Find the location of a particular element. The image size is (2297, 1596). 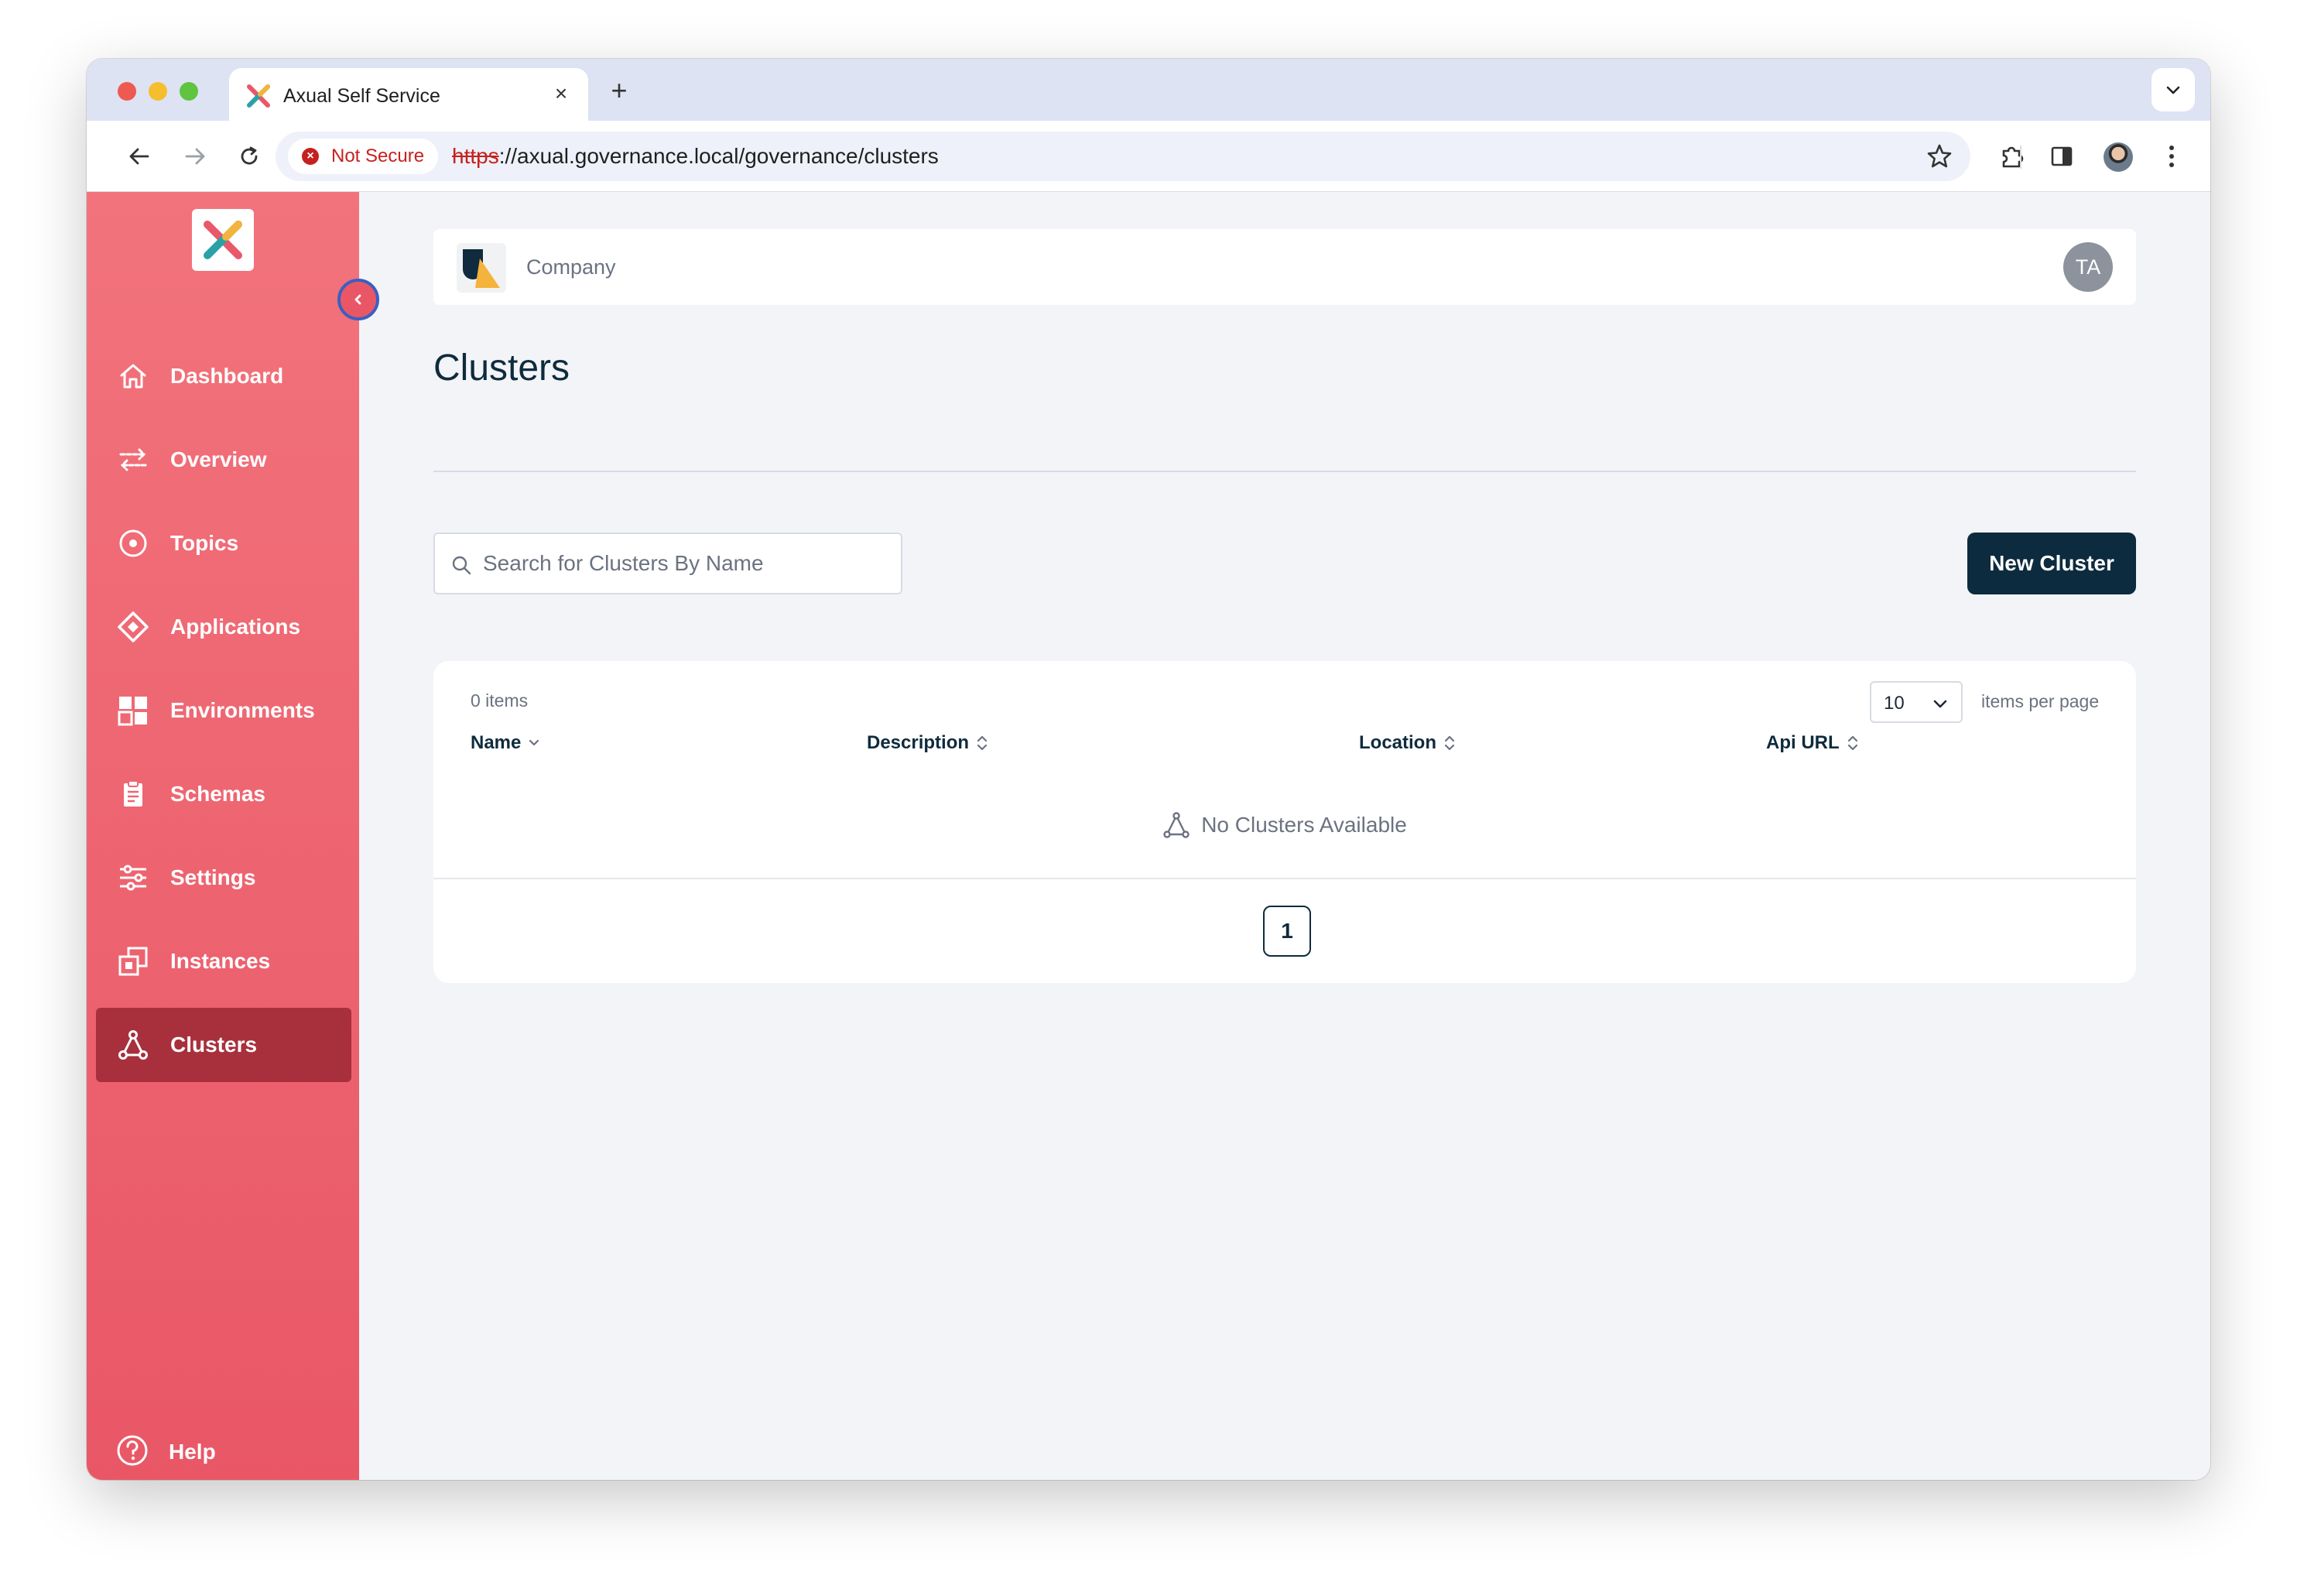

sidebar-item-overview: Overview is located at coordinates (223, 460).